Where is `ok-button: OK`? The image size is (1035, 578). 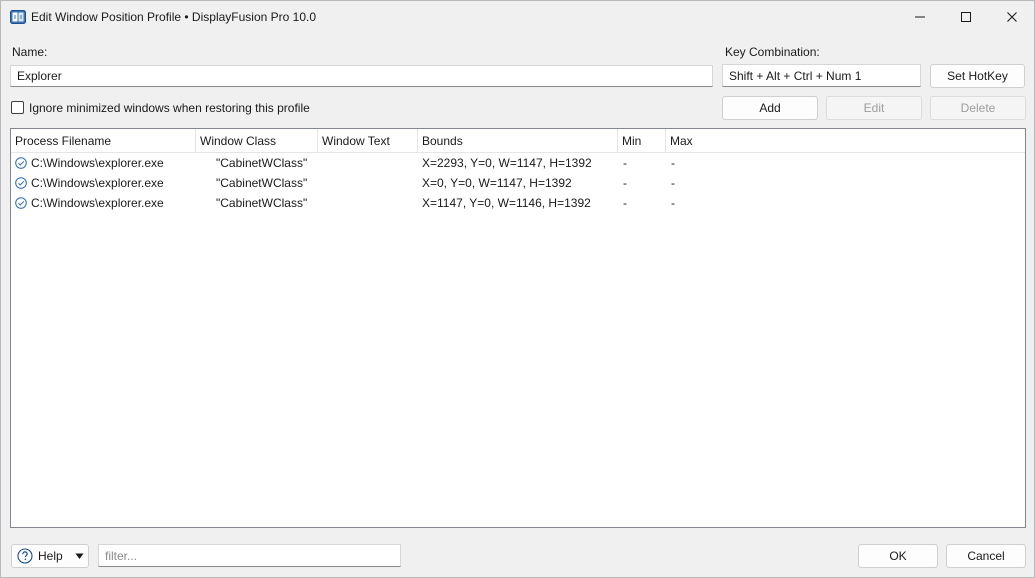 ok-button: OK is located at coordinates (898, 556).